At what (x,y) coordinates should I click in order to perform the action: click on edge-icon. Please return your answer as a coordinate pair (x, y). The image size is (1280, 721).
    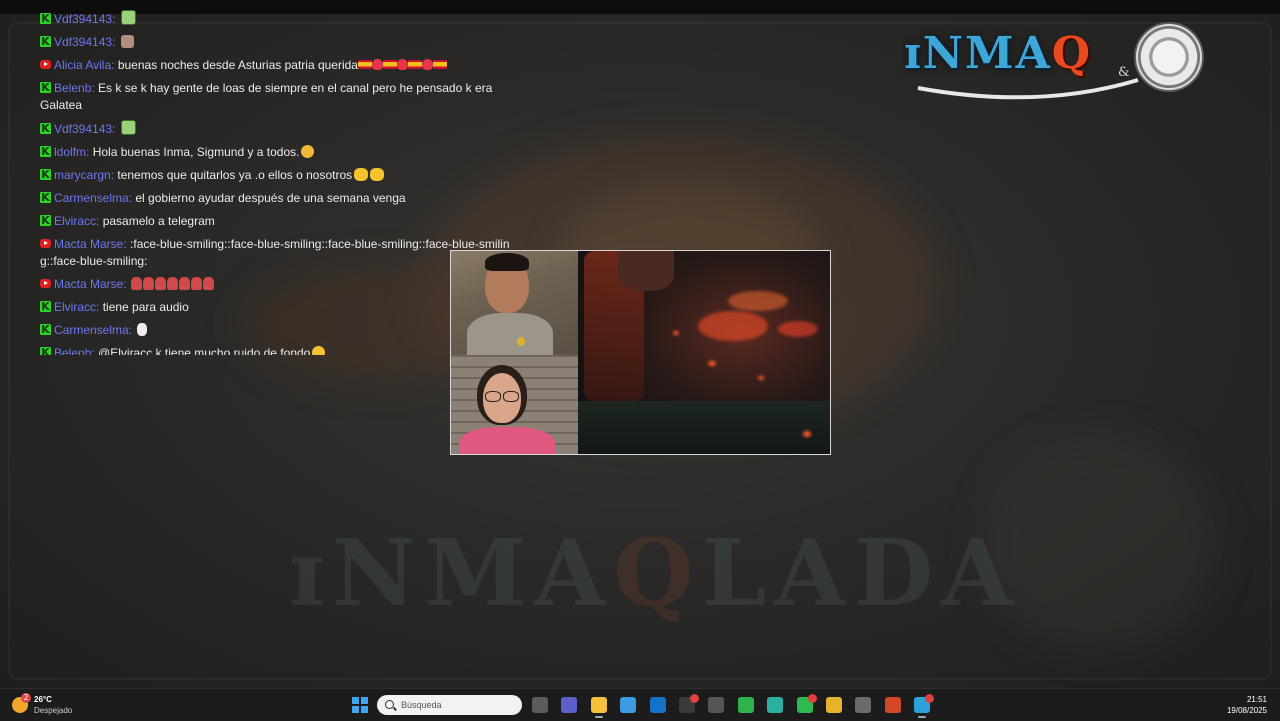
    Looking at the image, I should click on (775, 705).